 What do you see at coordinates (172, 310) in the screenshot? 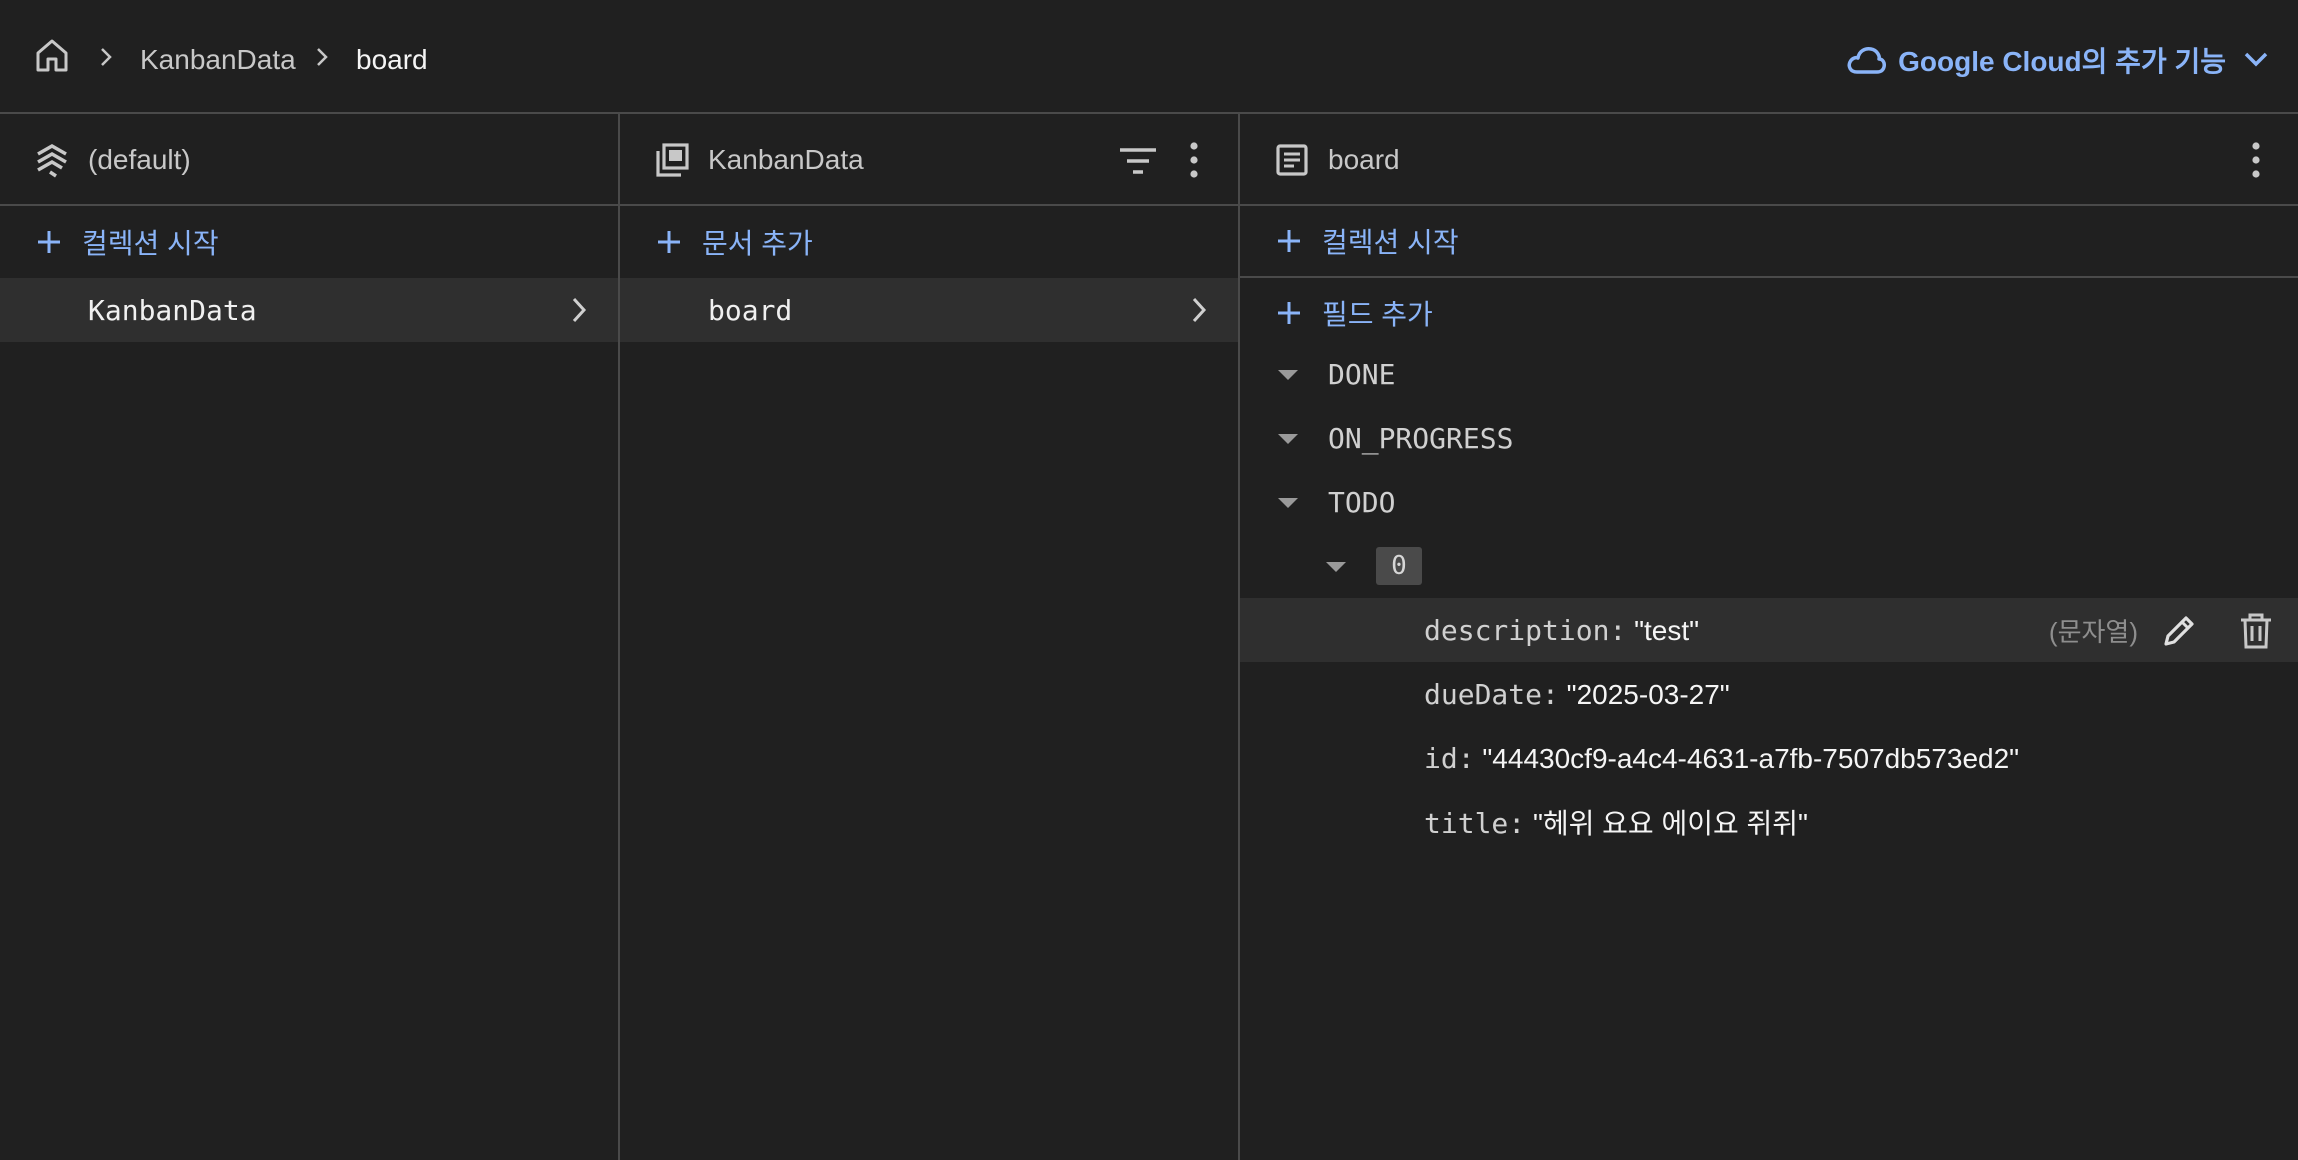
I see `collection-name: KanbanData` at bounding box center [172, 310].